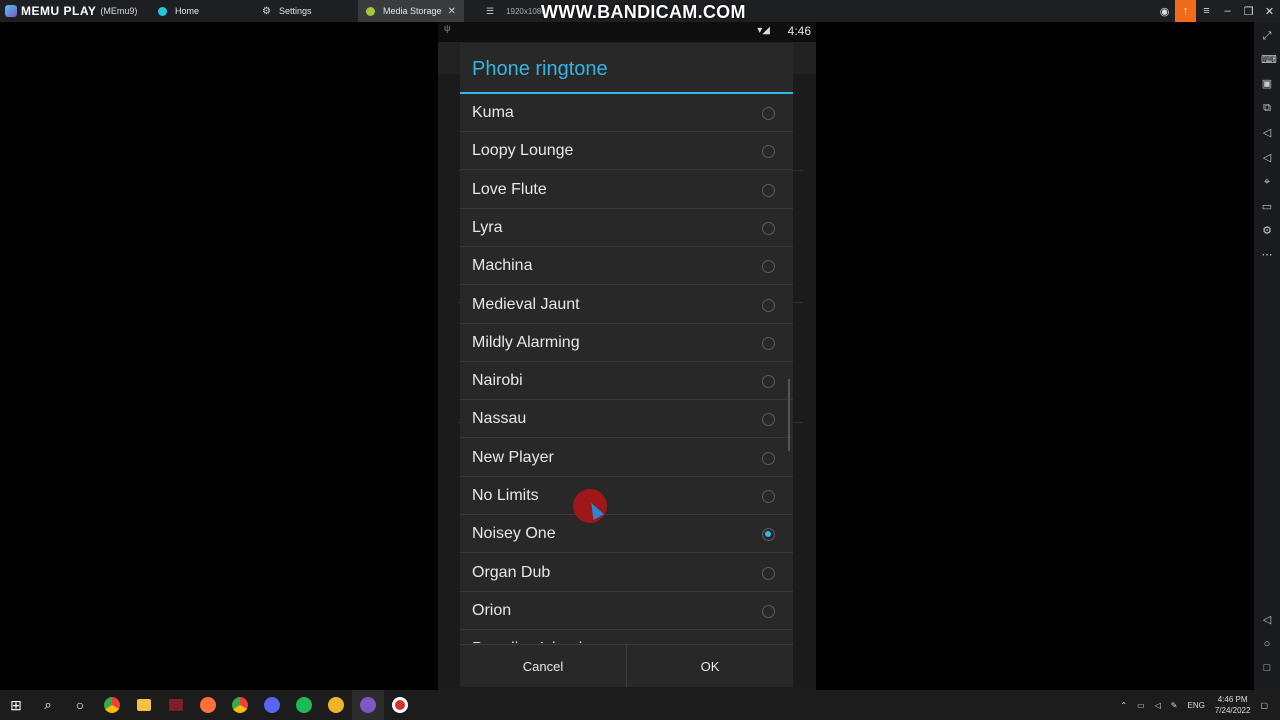  What do you see at coordinates (799, 31) in the screenshot?
I see `status-time: 4:46` at bounding box center [799, 31].